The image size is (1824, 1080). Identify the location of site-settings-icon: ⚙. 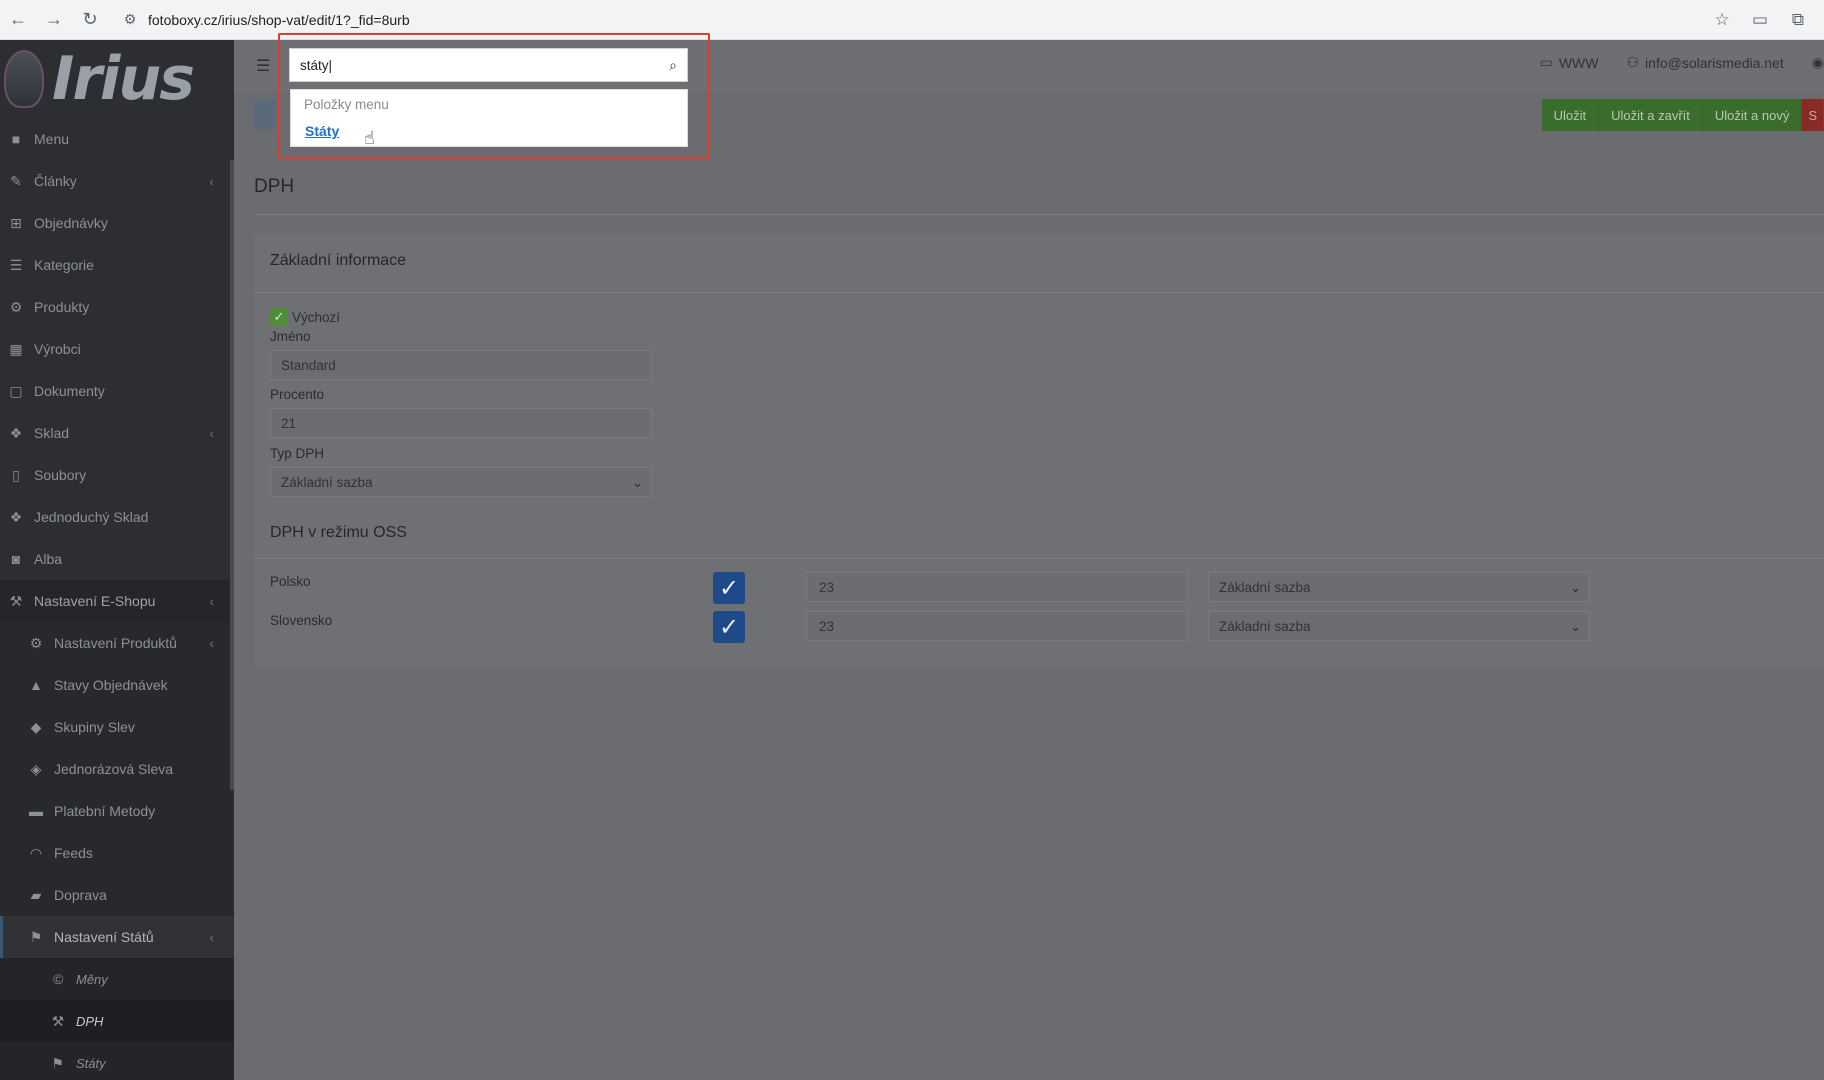
(130, 19).